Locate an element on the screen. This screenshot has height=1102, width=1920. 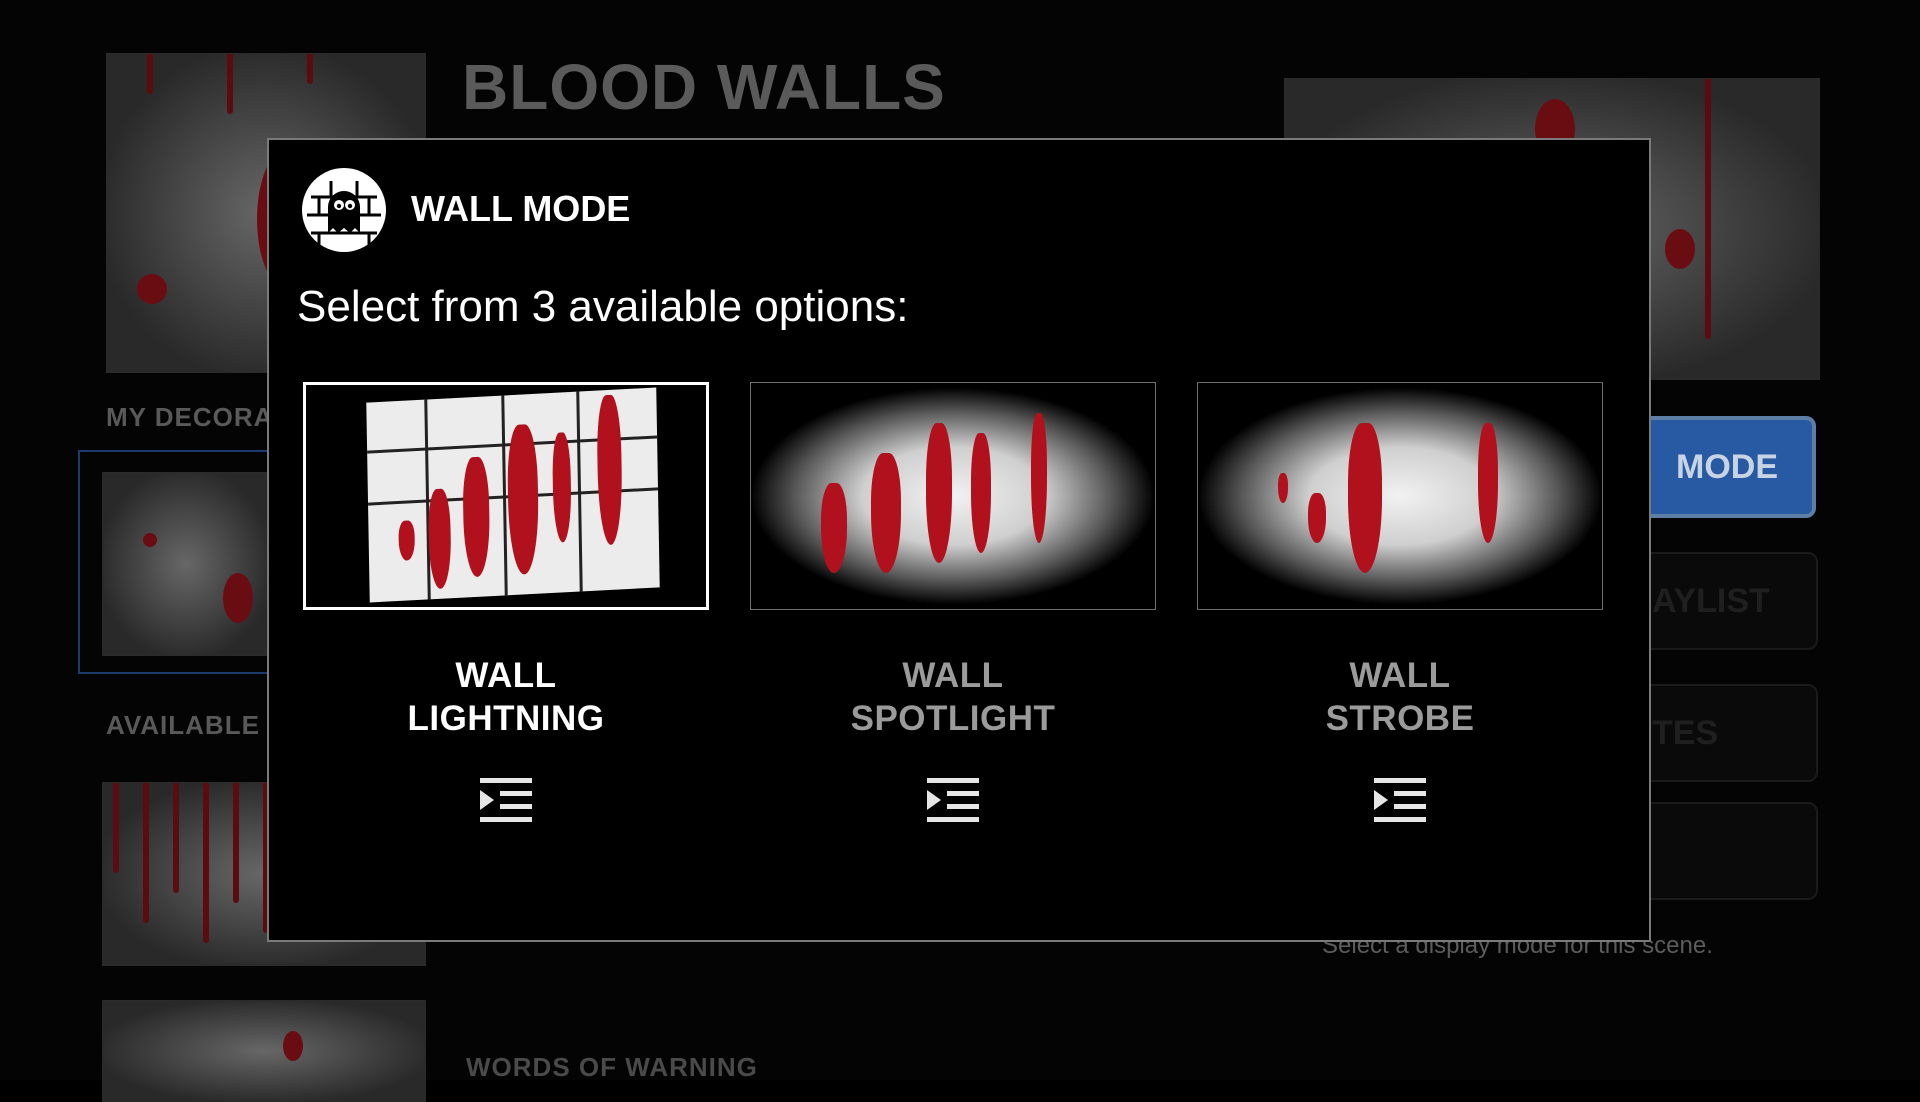
spotlight-image is located at coordinates (953, 496).